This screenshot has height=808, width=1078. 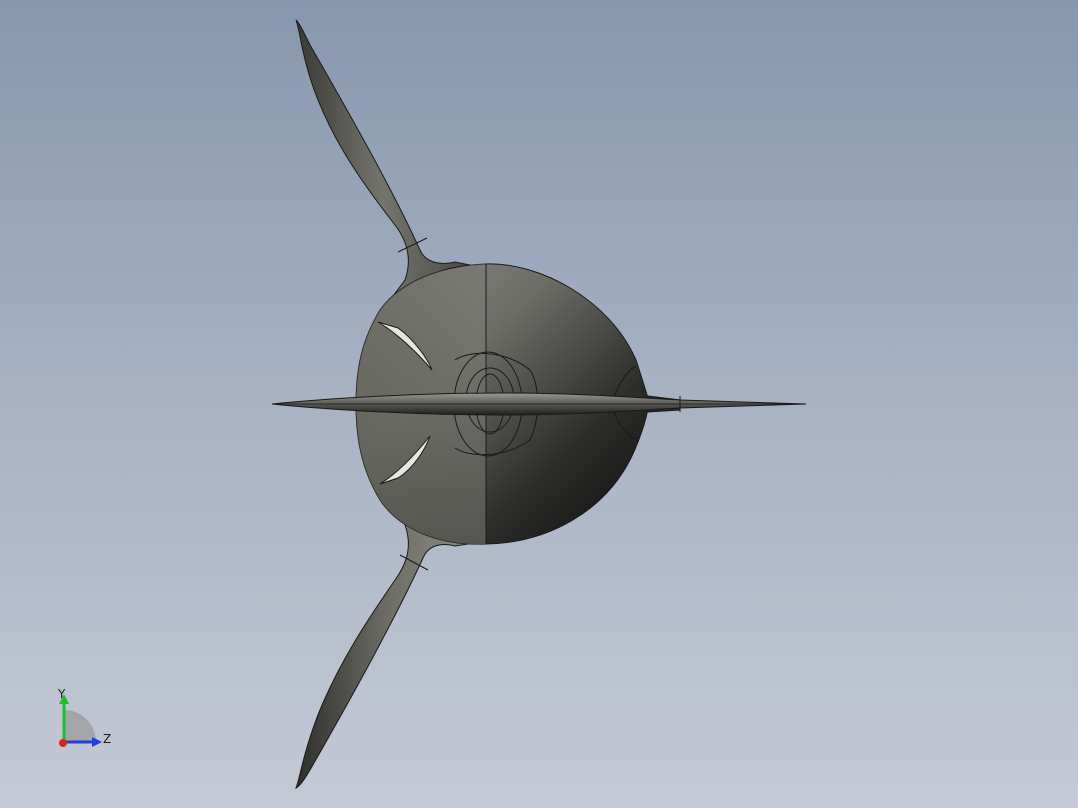 What do you see at coordinates (86, 721) in the screenshot?
I see `view-orientation-triad: Y Z` at bounding box center [86, 721].